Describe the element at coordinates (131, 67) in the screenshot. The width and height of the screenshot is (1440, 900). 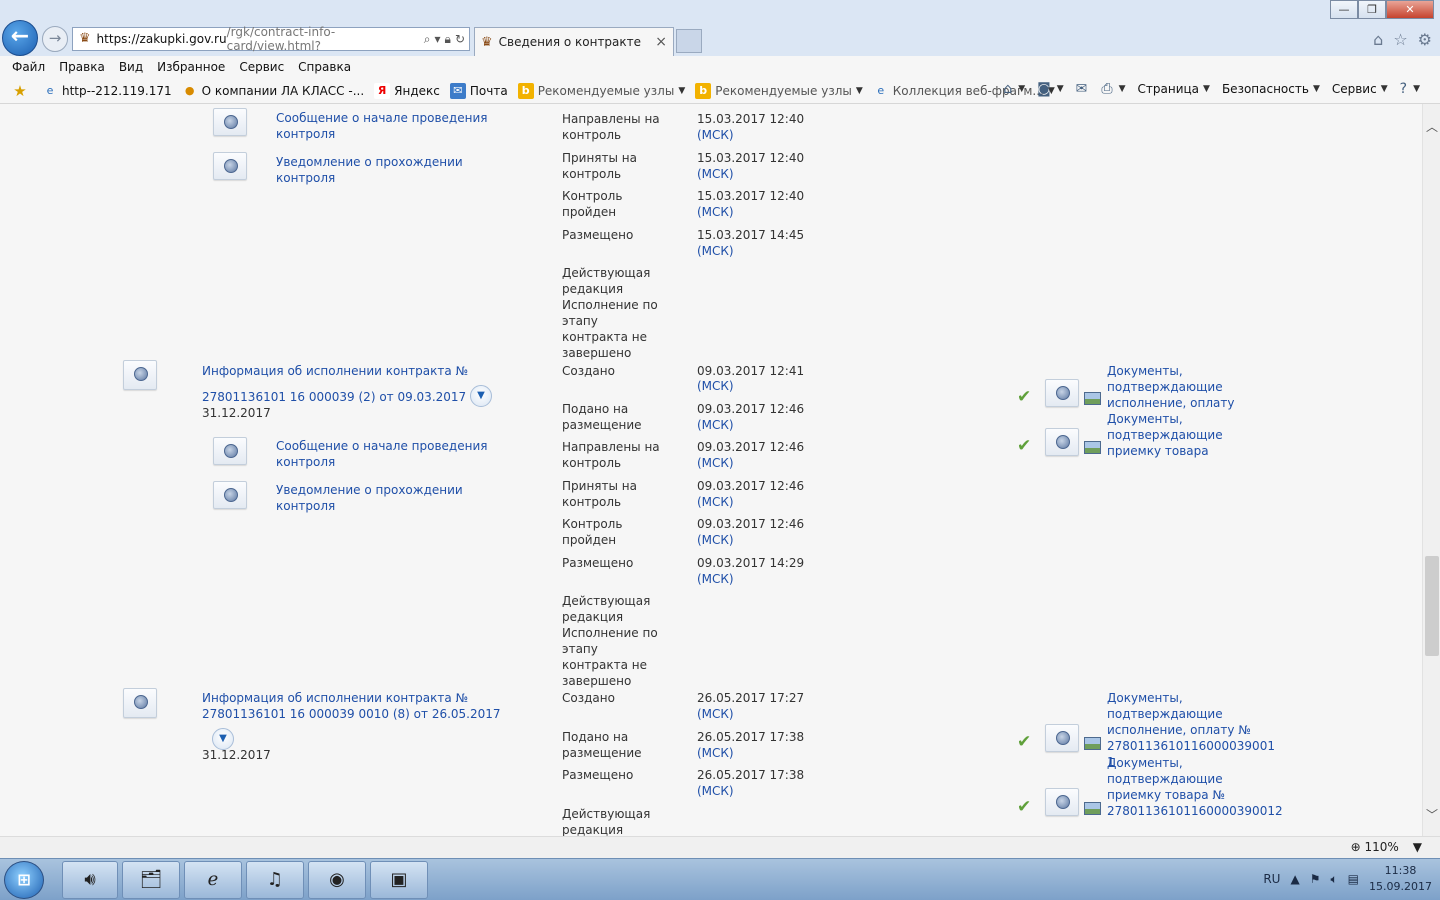
I see `menu-view: Вид` at that location.